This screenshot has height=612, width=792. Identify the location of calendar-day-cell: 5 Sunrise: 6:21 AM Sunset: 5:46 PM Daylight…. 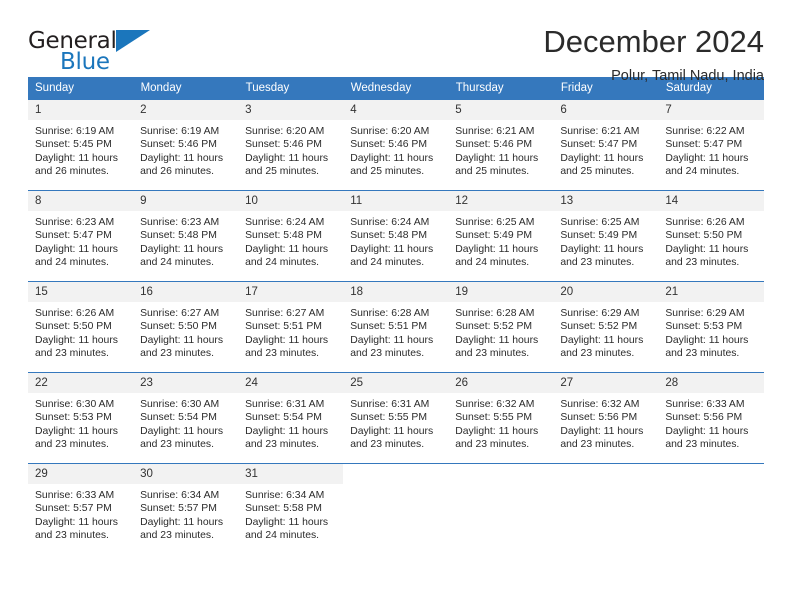
(501, 145).